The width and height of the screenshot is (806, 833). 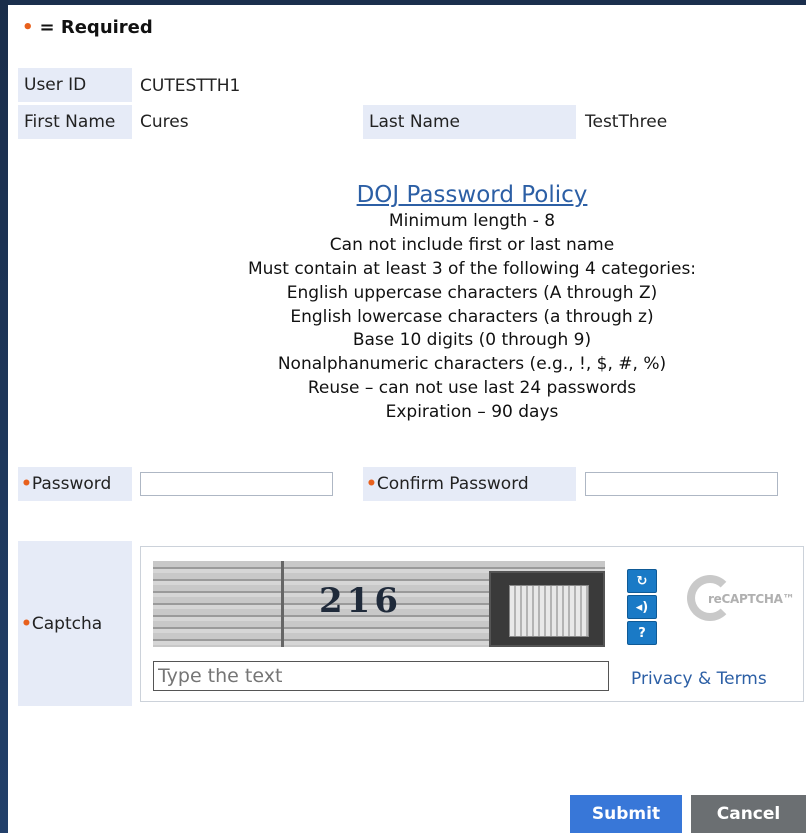 I want to click on password-label: • Password, so click(x=75, y=484).